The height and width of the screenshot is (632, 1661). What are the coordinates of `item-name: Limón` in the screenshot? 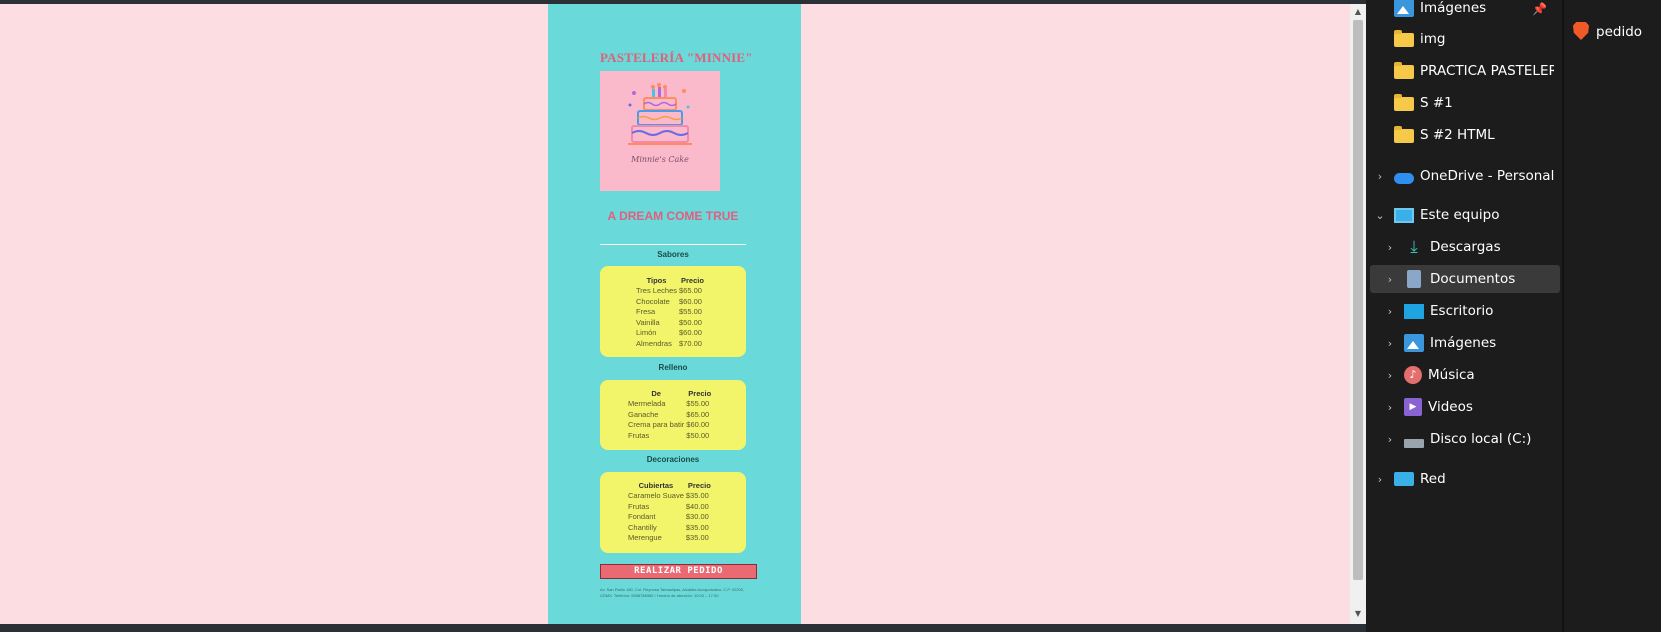 It's located at (646, 332).